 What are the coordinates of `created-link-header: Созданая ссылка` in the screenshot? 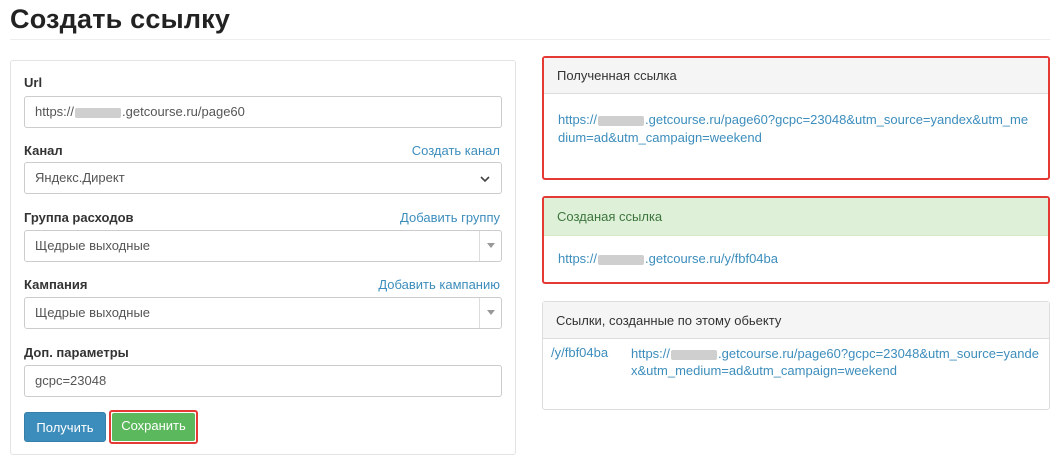 It's located at (796, 217).